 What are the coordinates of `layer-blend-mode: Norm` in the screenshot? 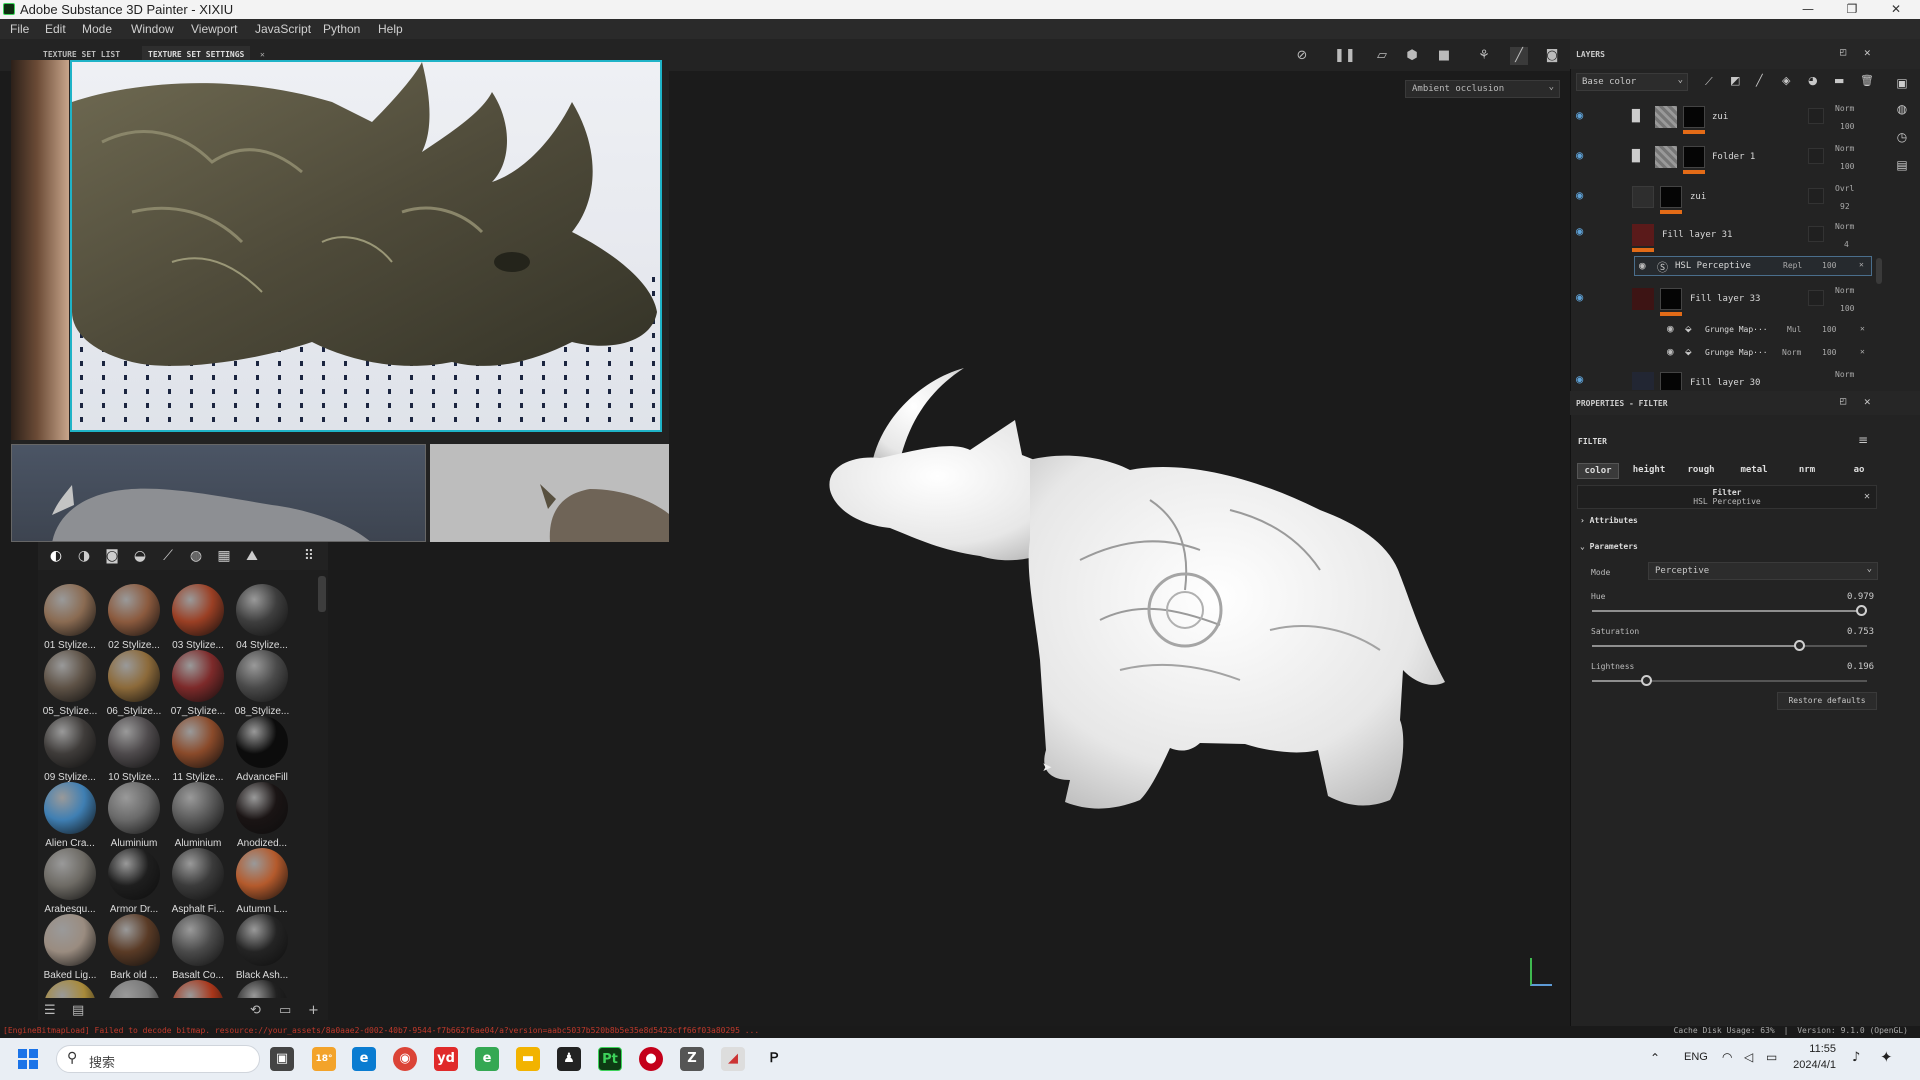 It's located at (1844, 226).